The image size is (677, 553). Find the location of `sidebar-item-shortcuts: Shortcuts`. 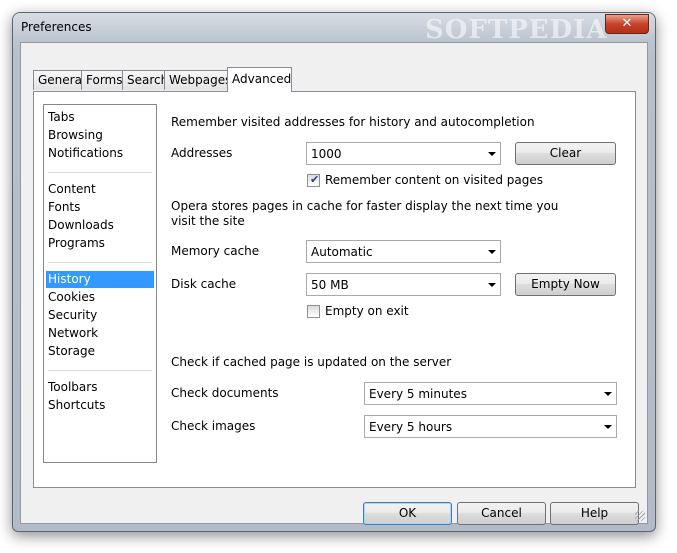

sidebar-item-shortcuts: Shortcuts is located at coordinates (100, 405).